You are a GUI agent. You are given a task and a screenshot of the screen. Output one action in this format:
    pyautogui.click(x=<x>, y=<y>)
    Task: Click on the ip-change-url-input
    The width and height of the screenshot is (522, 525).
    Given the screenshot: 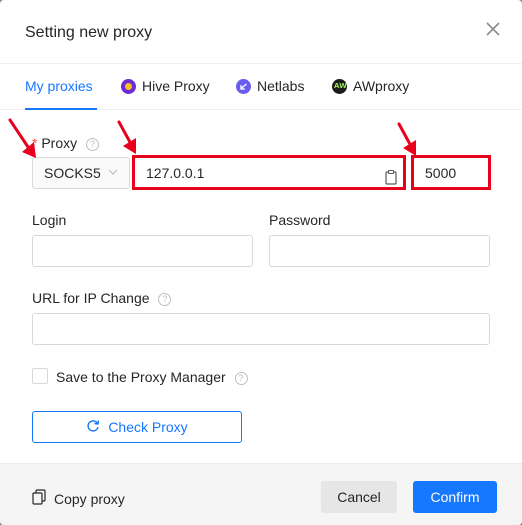 What is the action you would take?
    pyautogui.click(x=261, y=329)
    